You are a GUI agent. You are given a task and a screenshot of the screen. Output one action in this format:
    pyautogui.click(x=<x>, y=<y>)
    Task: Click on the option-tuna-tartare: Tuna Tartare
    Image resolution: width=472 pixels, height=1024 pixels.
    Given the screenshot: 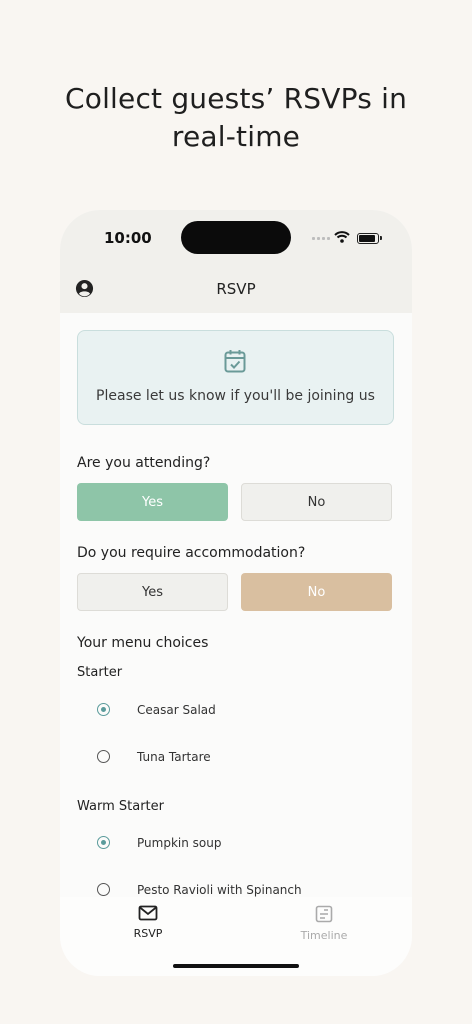 What is the action you would take?
    pyautogui.click(x=174, y=757)
    